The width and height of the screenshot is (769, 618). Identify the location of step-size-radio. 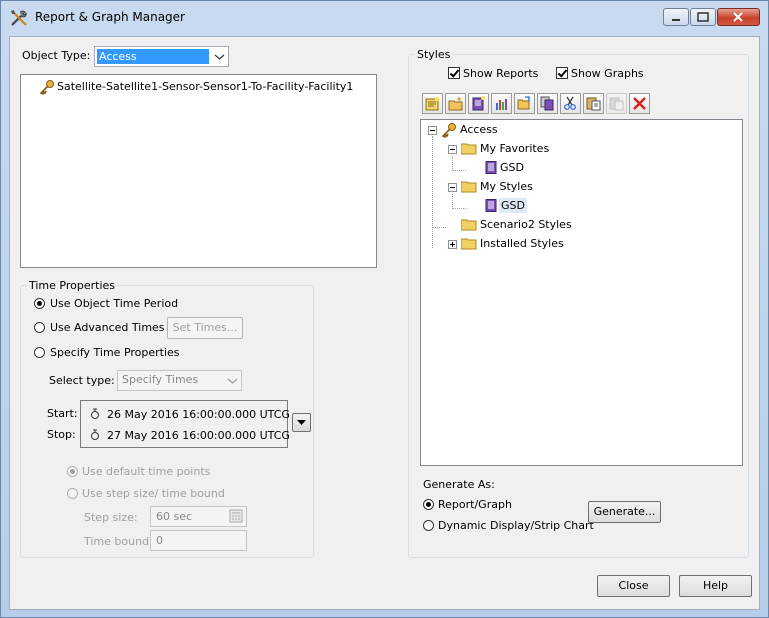
(72, 493).